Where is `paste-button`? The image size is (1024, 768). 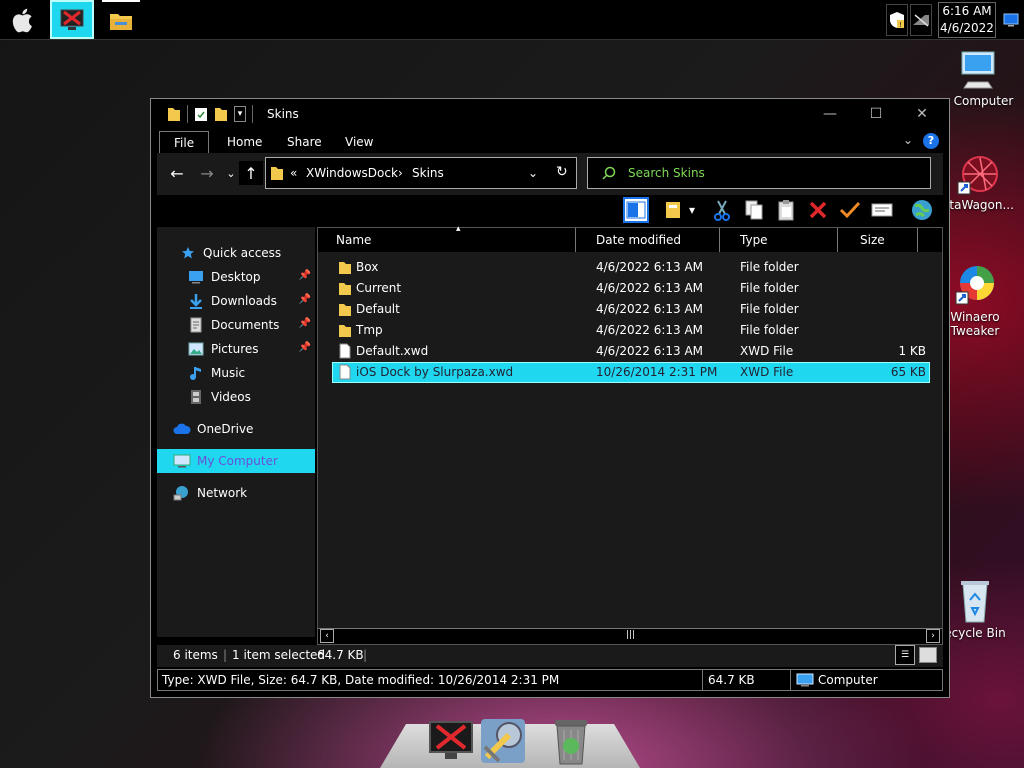
paste-button is located at coordinates (786, 210).